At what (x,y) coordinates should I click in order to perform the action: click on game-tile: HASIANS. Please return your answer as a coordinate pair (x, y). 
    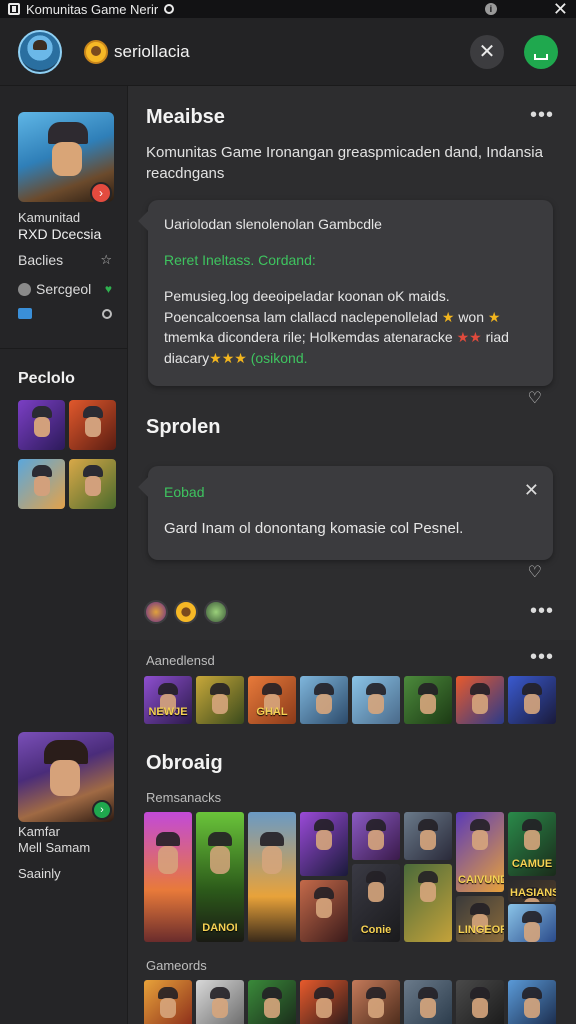
    Looking at the image, I should click on (532, 891).